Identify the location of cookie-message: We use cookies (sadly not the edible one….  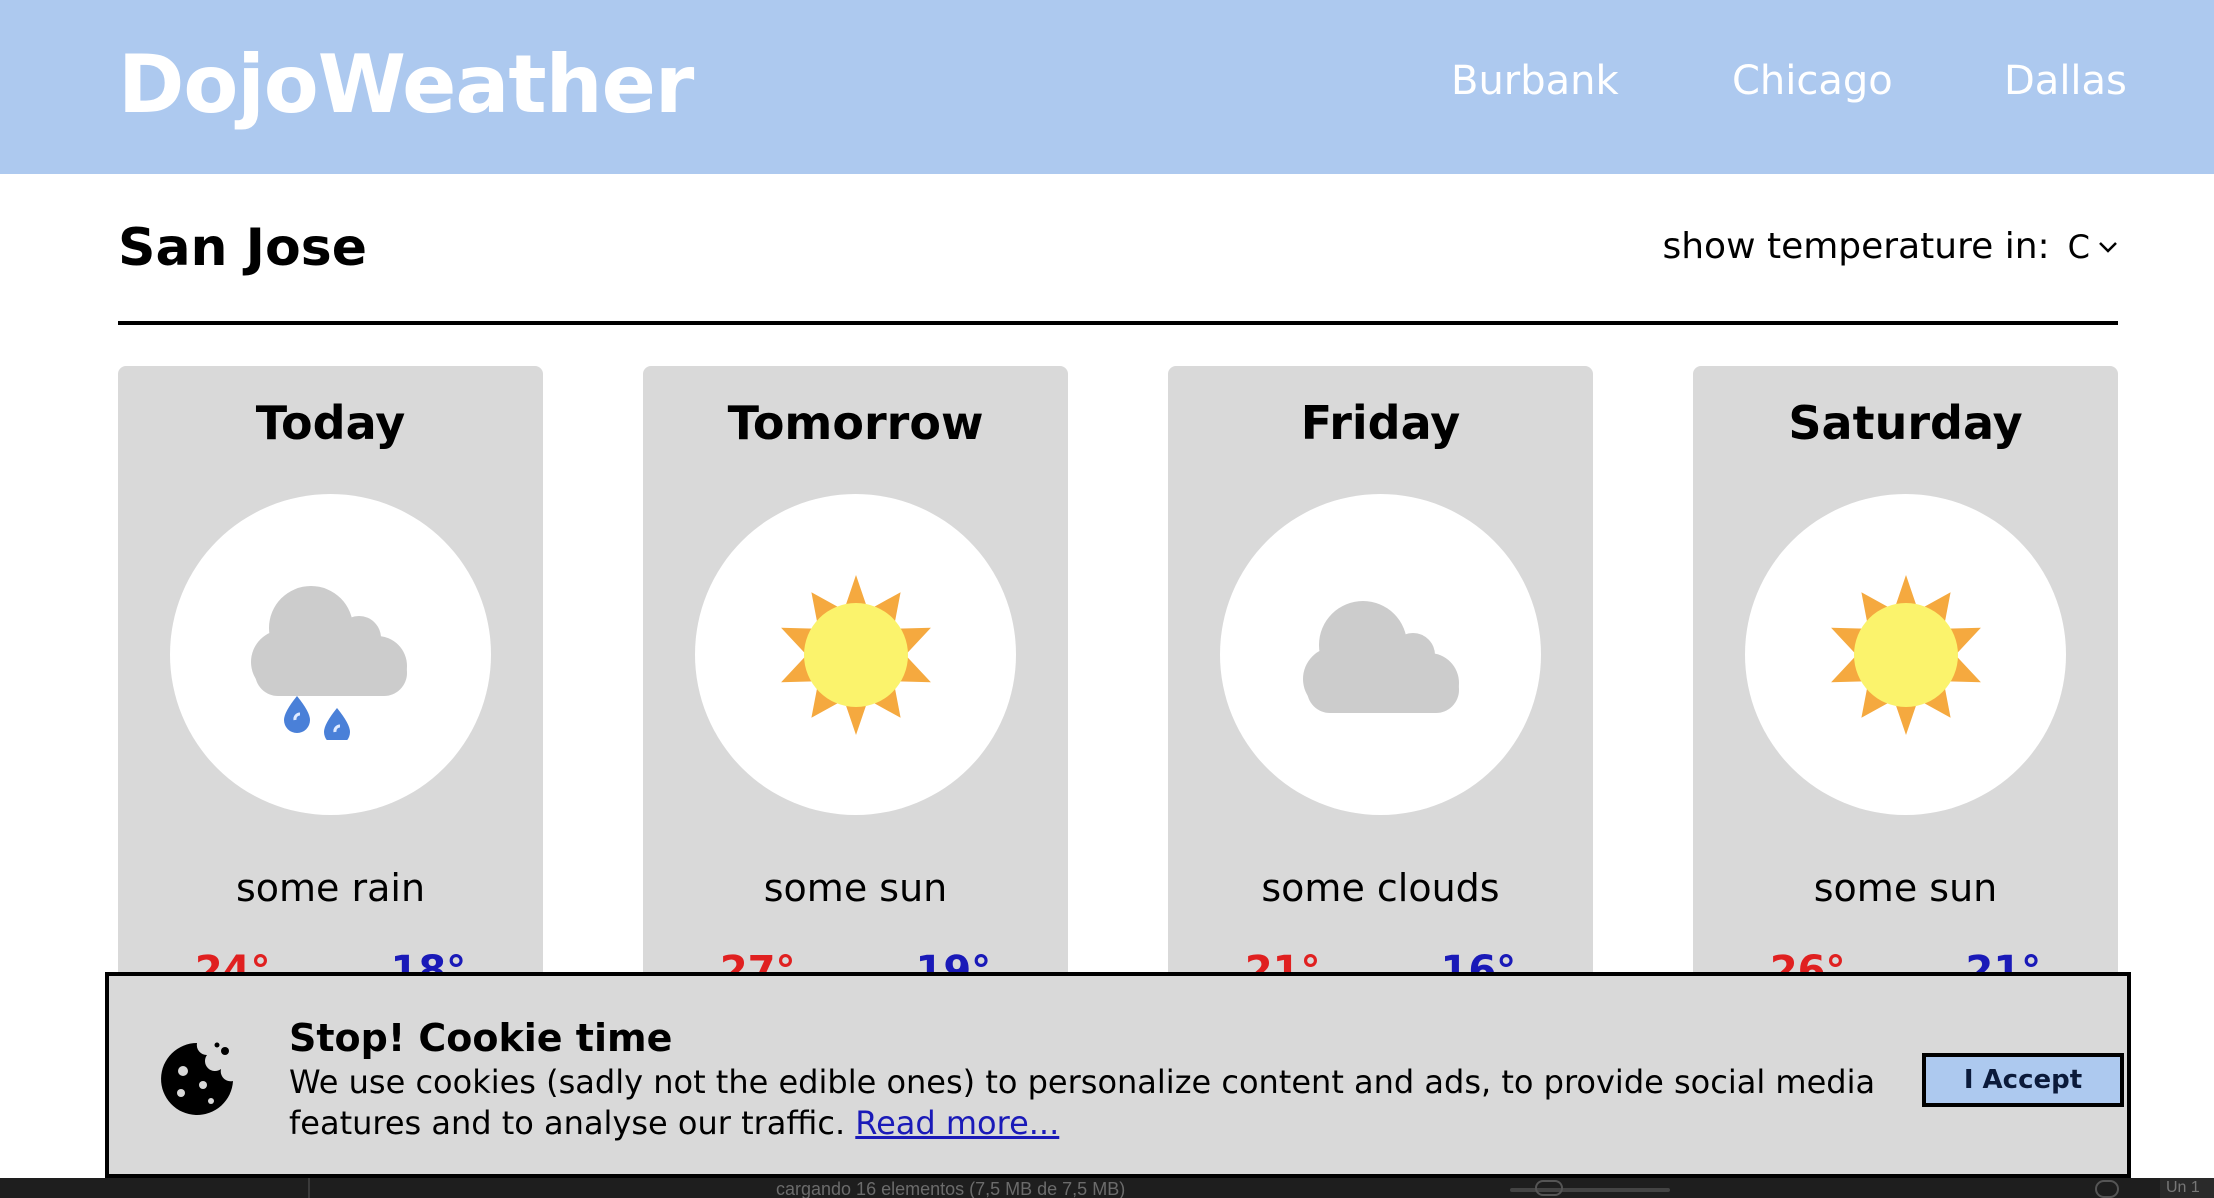
(1082, 1102).